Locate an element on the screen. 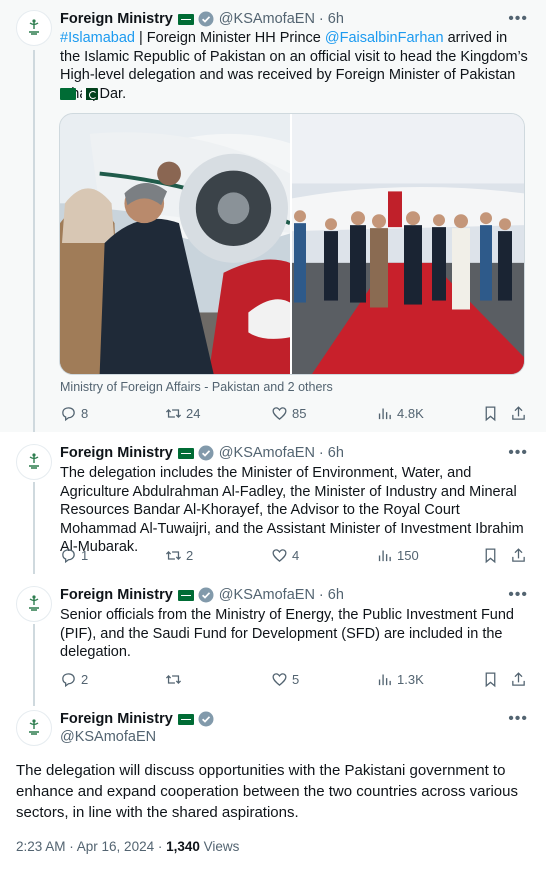 The height and width of the screenshot is (869, 546). mention-link: @FaisalbinFarhan is located at coordinates (384, 38).